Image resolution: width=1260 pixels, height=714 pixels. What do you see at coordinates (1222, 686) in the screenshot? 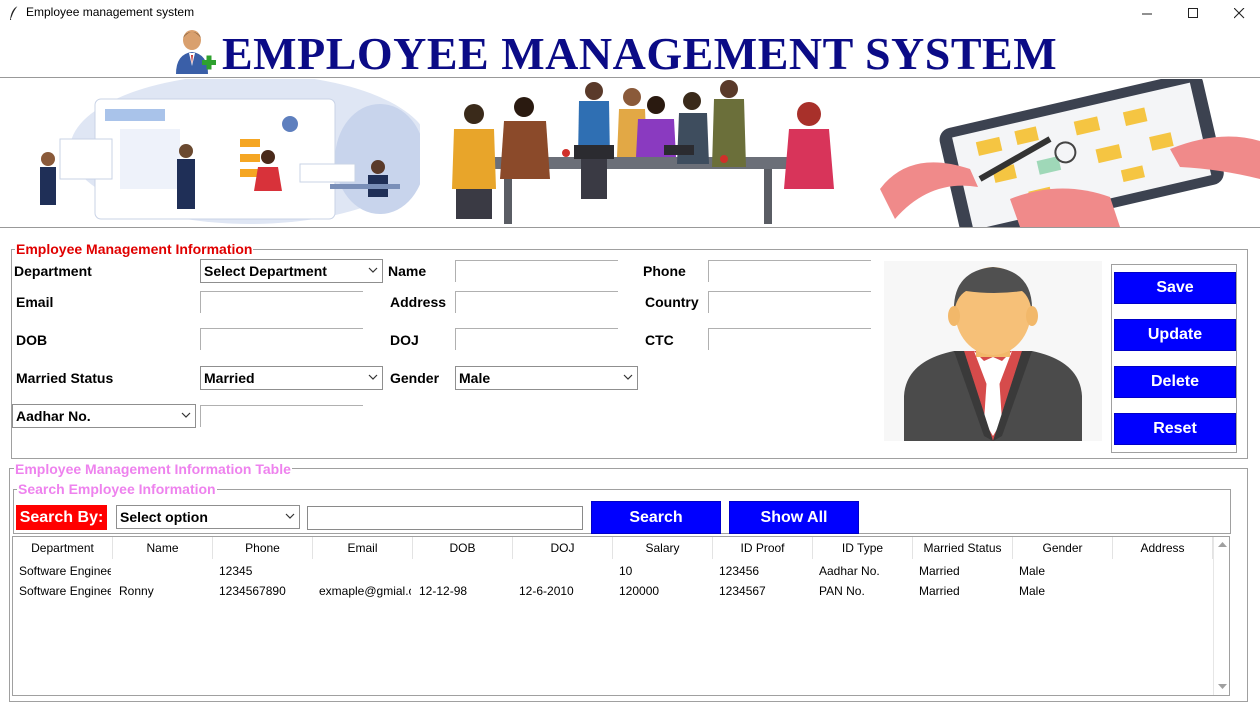
I see `scroll-down-icon` at bounding box center [1222, 686].